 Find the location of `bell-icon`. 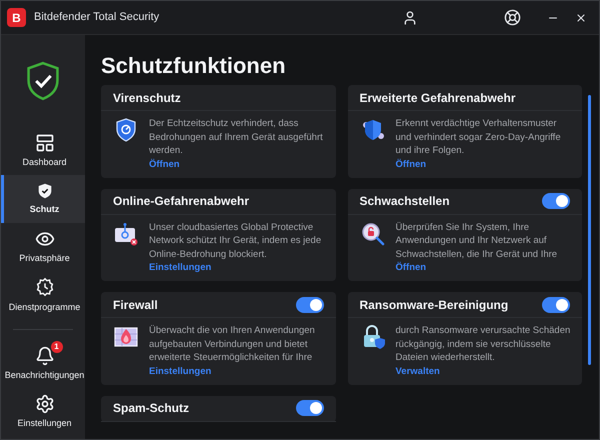

bell-icon is located at coordinates (44, 356).